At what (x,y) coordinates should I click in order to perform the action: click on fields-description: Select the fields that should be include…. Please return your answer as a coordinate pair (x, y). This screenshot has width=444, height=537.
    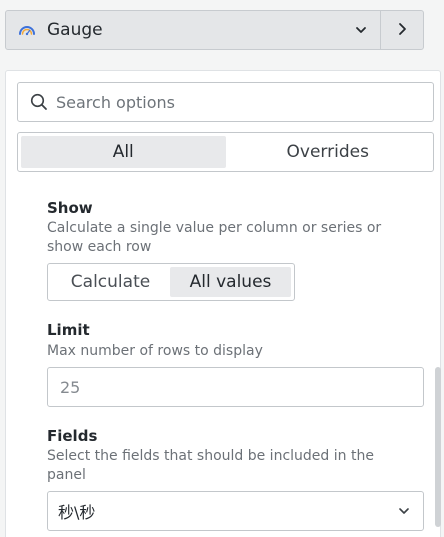
    Looking at the image, I should click on (210, 465).